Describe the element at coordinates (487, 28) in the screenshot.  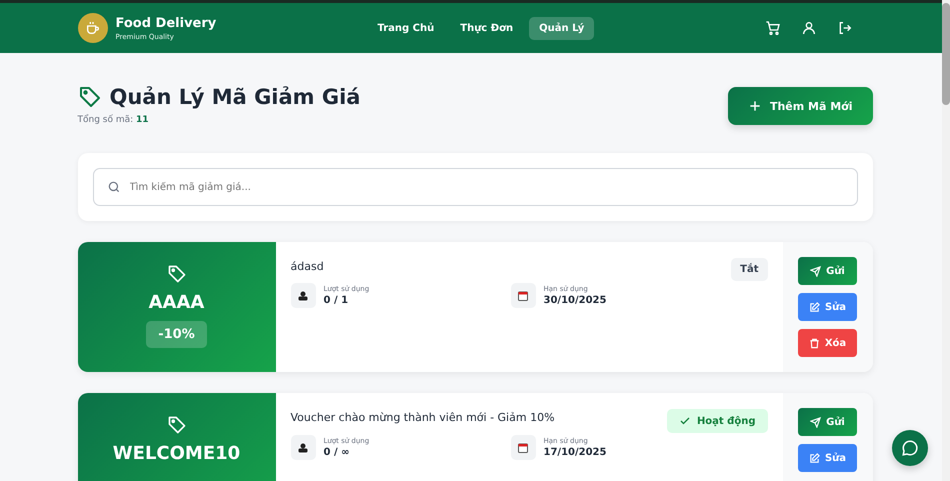
I see `nav-link: Thực Đơn` at that location.